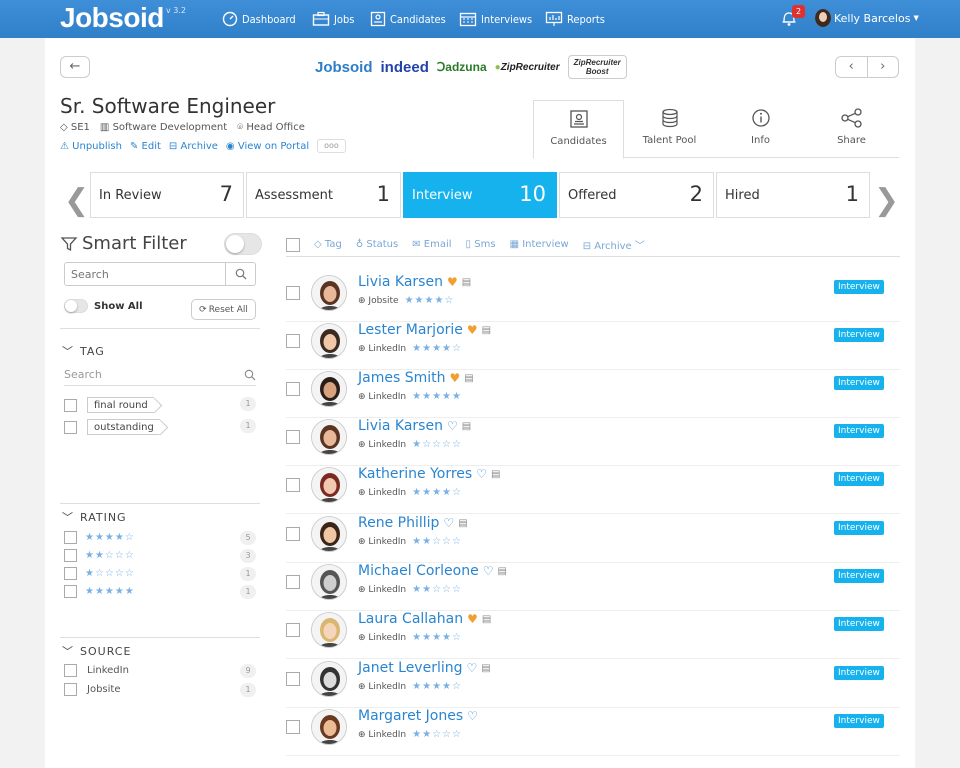 The image size is (960, 768). What do you see at coordinates (96, 651) in the screenshot?
I see `source-section-header: ﹀ SOURCE` at bounding box center [96, 651].